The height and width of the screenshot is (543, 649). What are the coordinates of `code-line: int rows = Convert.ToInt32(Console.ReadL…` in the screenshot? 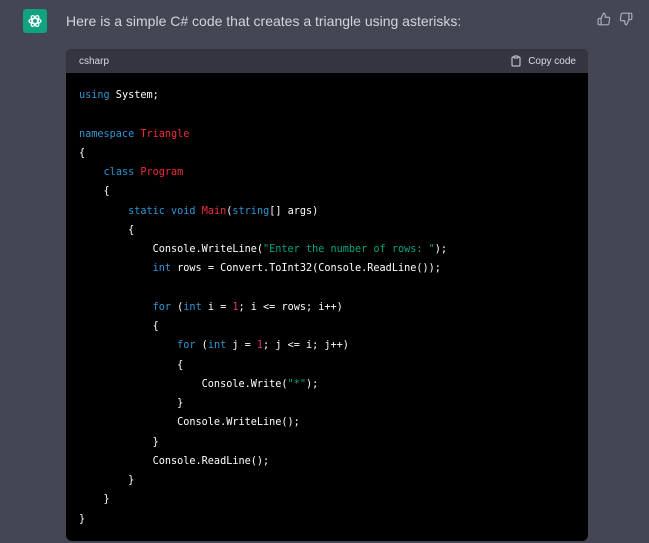 It's located at (296, 269).